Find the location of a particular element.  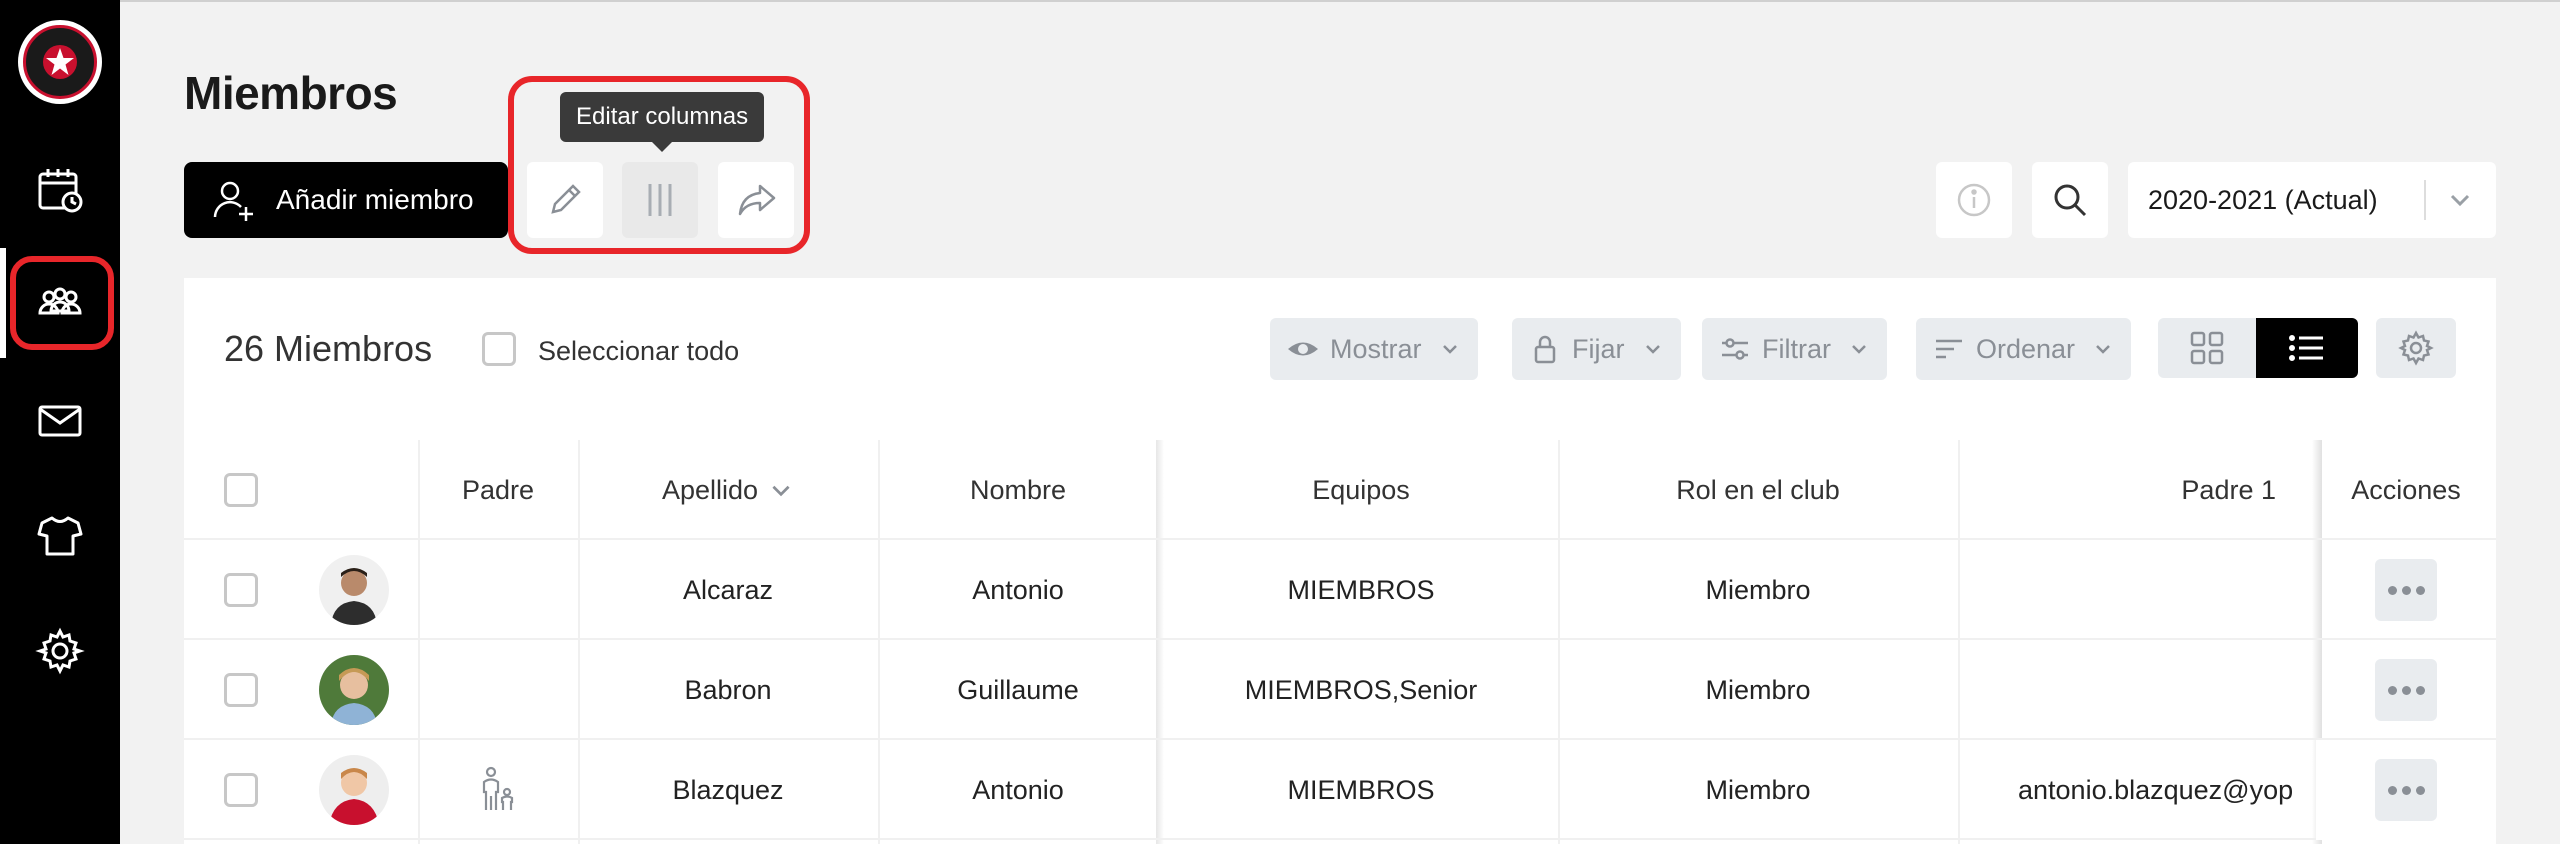

grid-icon is located at coordinates (2207, 348).